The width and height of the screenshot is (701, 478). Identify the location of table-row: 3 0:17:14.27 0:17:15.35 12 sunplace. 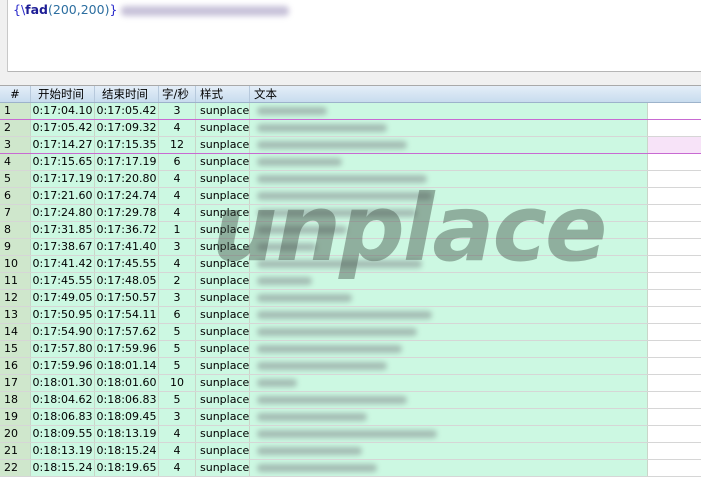
(350, 145).